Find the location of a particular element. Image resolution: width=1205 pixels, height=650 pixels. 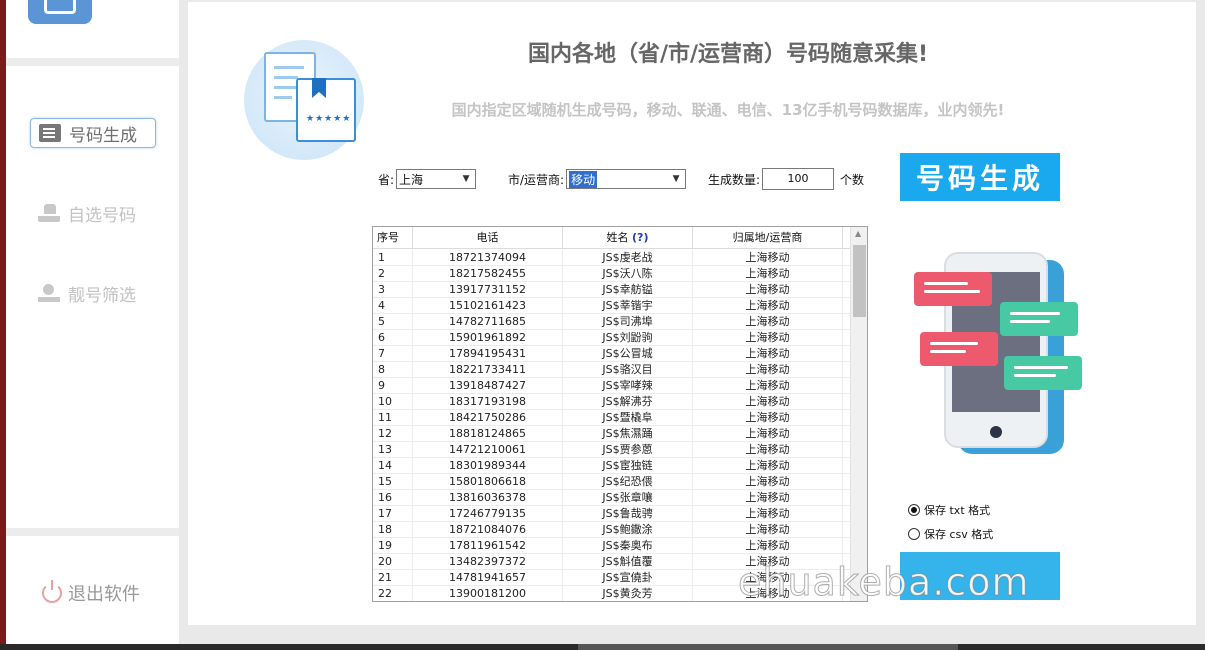

cell-index: 2 is located at coordinates (393, 273).